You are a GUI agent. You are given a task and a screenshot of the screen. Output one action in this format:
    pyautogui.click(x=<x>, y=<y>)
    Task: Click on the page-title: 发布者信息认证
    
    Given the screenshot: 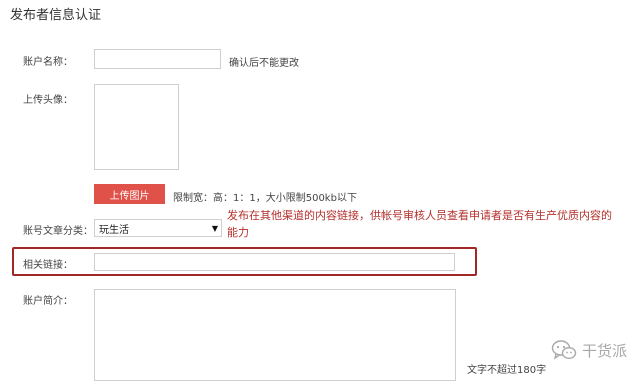 What is the action you would take?
    pyautogui.click(x=56, y=15)
    